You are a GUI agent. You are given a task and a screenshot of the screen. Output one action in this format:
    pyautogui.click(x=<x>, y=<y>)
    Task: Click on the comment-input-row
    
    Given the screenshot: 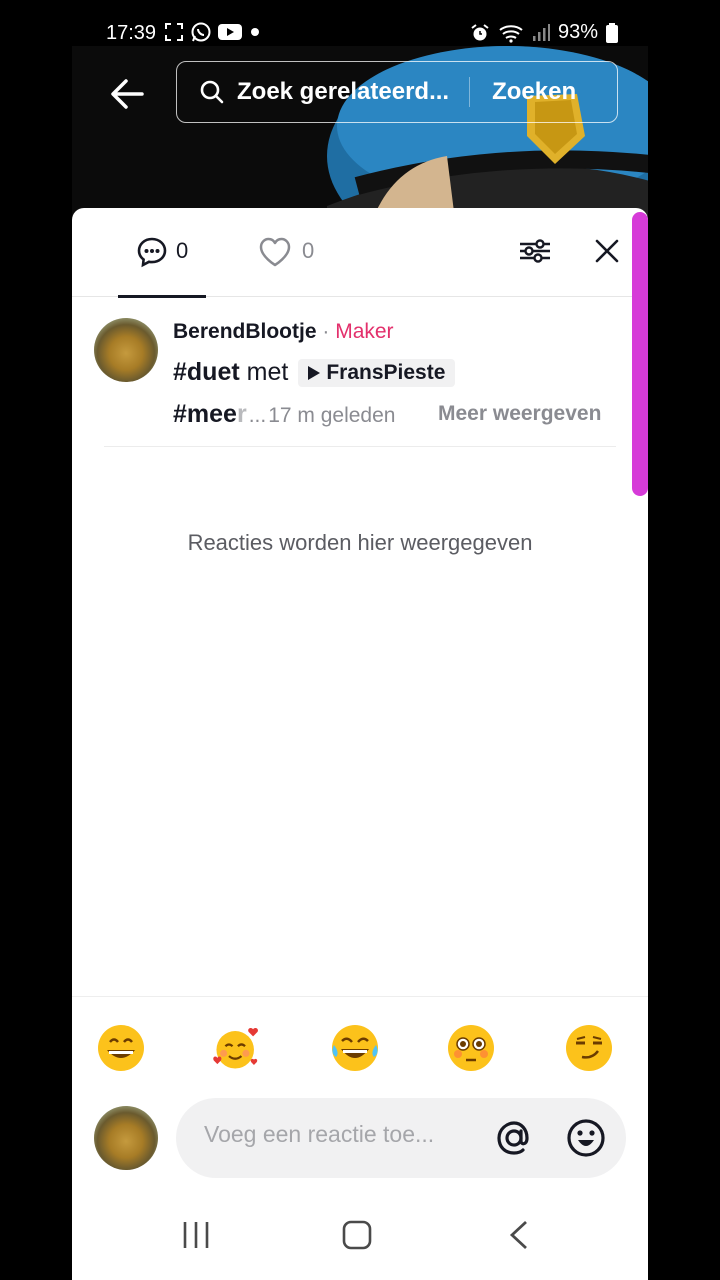 What is the action you would take?
    pyautogui.click(x=360, y=1143)
    